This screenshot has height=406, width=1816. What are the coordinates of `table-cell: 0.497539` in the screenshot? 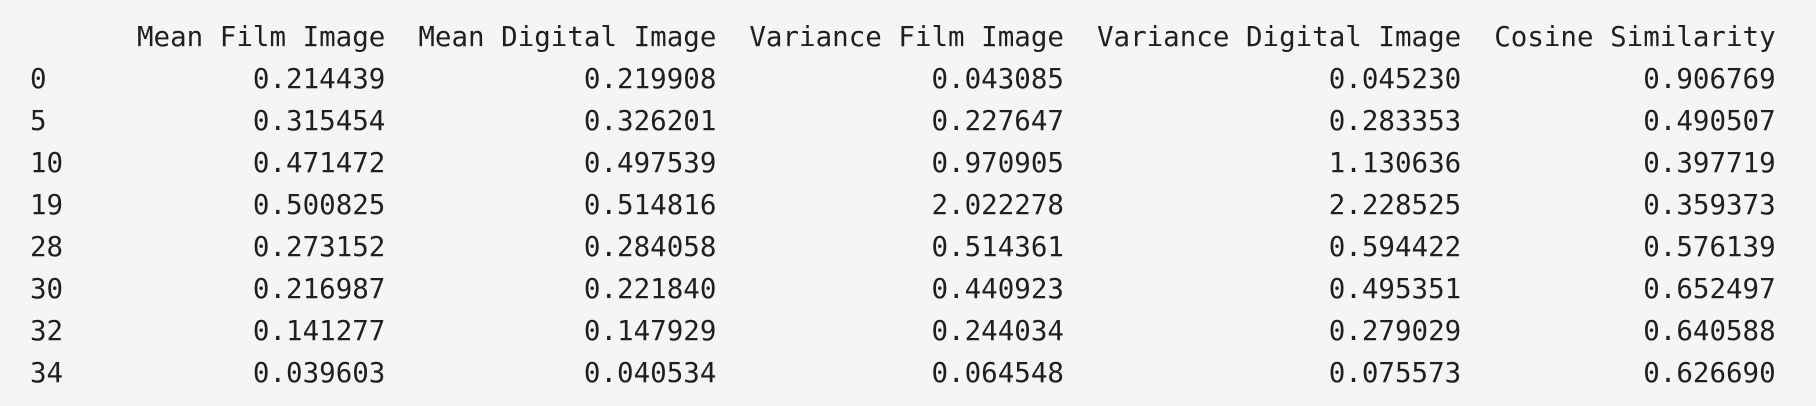 It's located at (650, 163).